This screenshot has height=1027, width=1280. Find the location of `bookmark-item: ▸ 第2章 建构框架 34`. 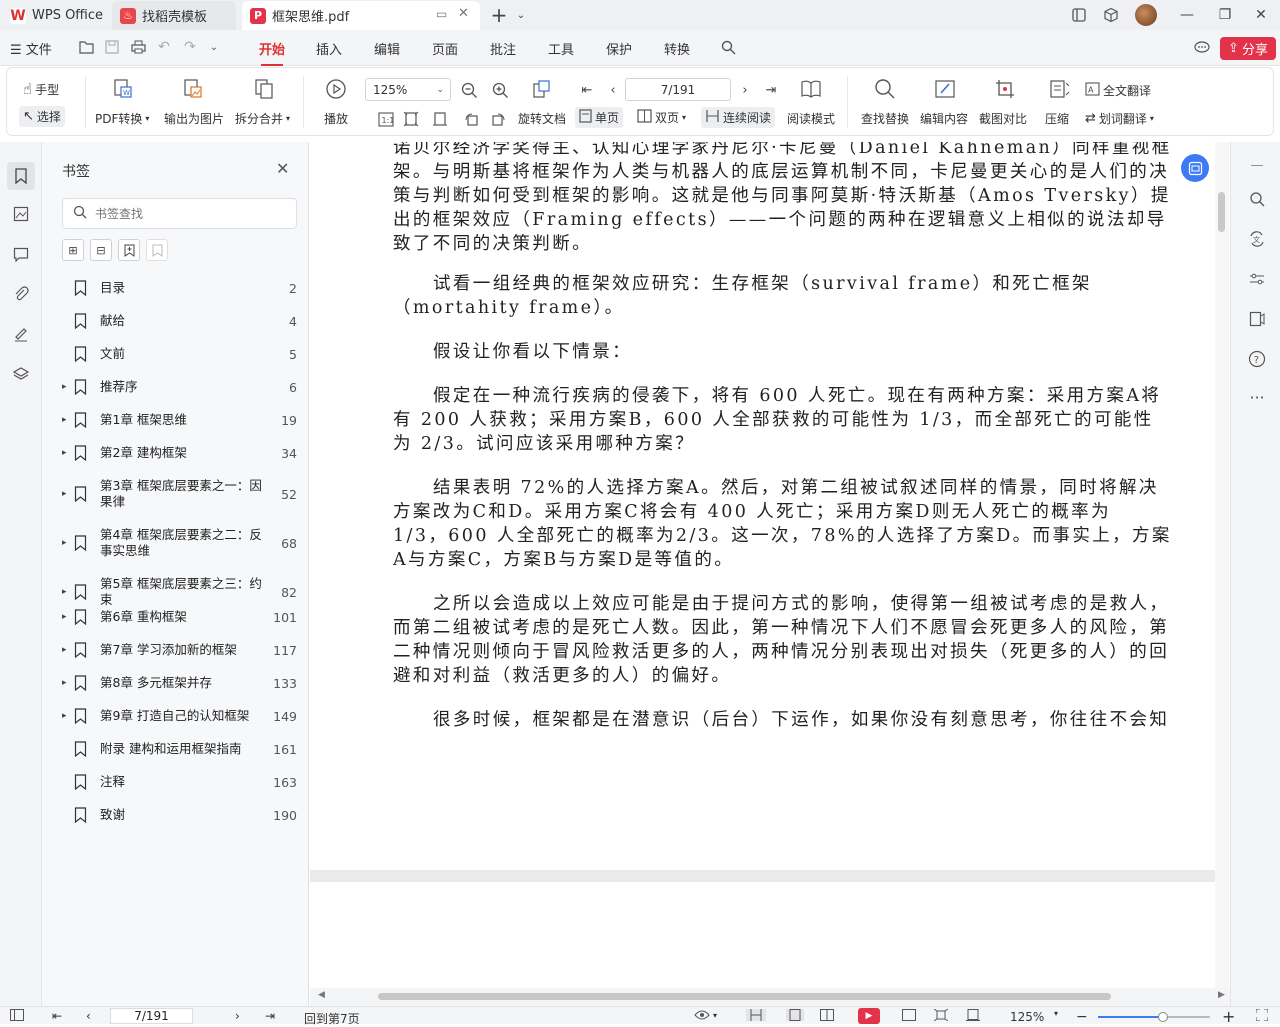

bookmark-item: ▸ 第2章 建构框架 34 is located at coordinates (179, 453).